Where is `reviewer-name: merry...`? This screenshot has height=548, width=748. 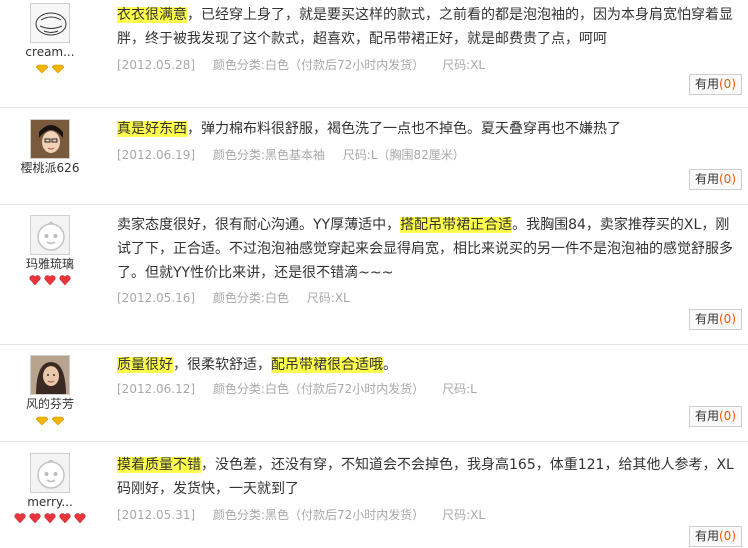
reviewer-name: merry... is located at coordinates (50, 502).